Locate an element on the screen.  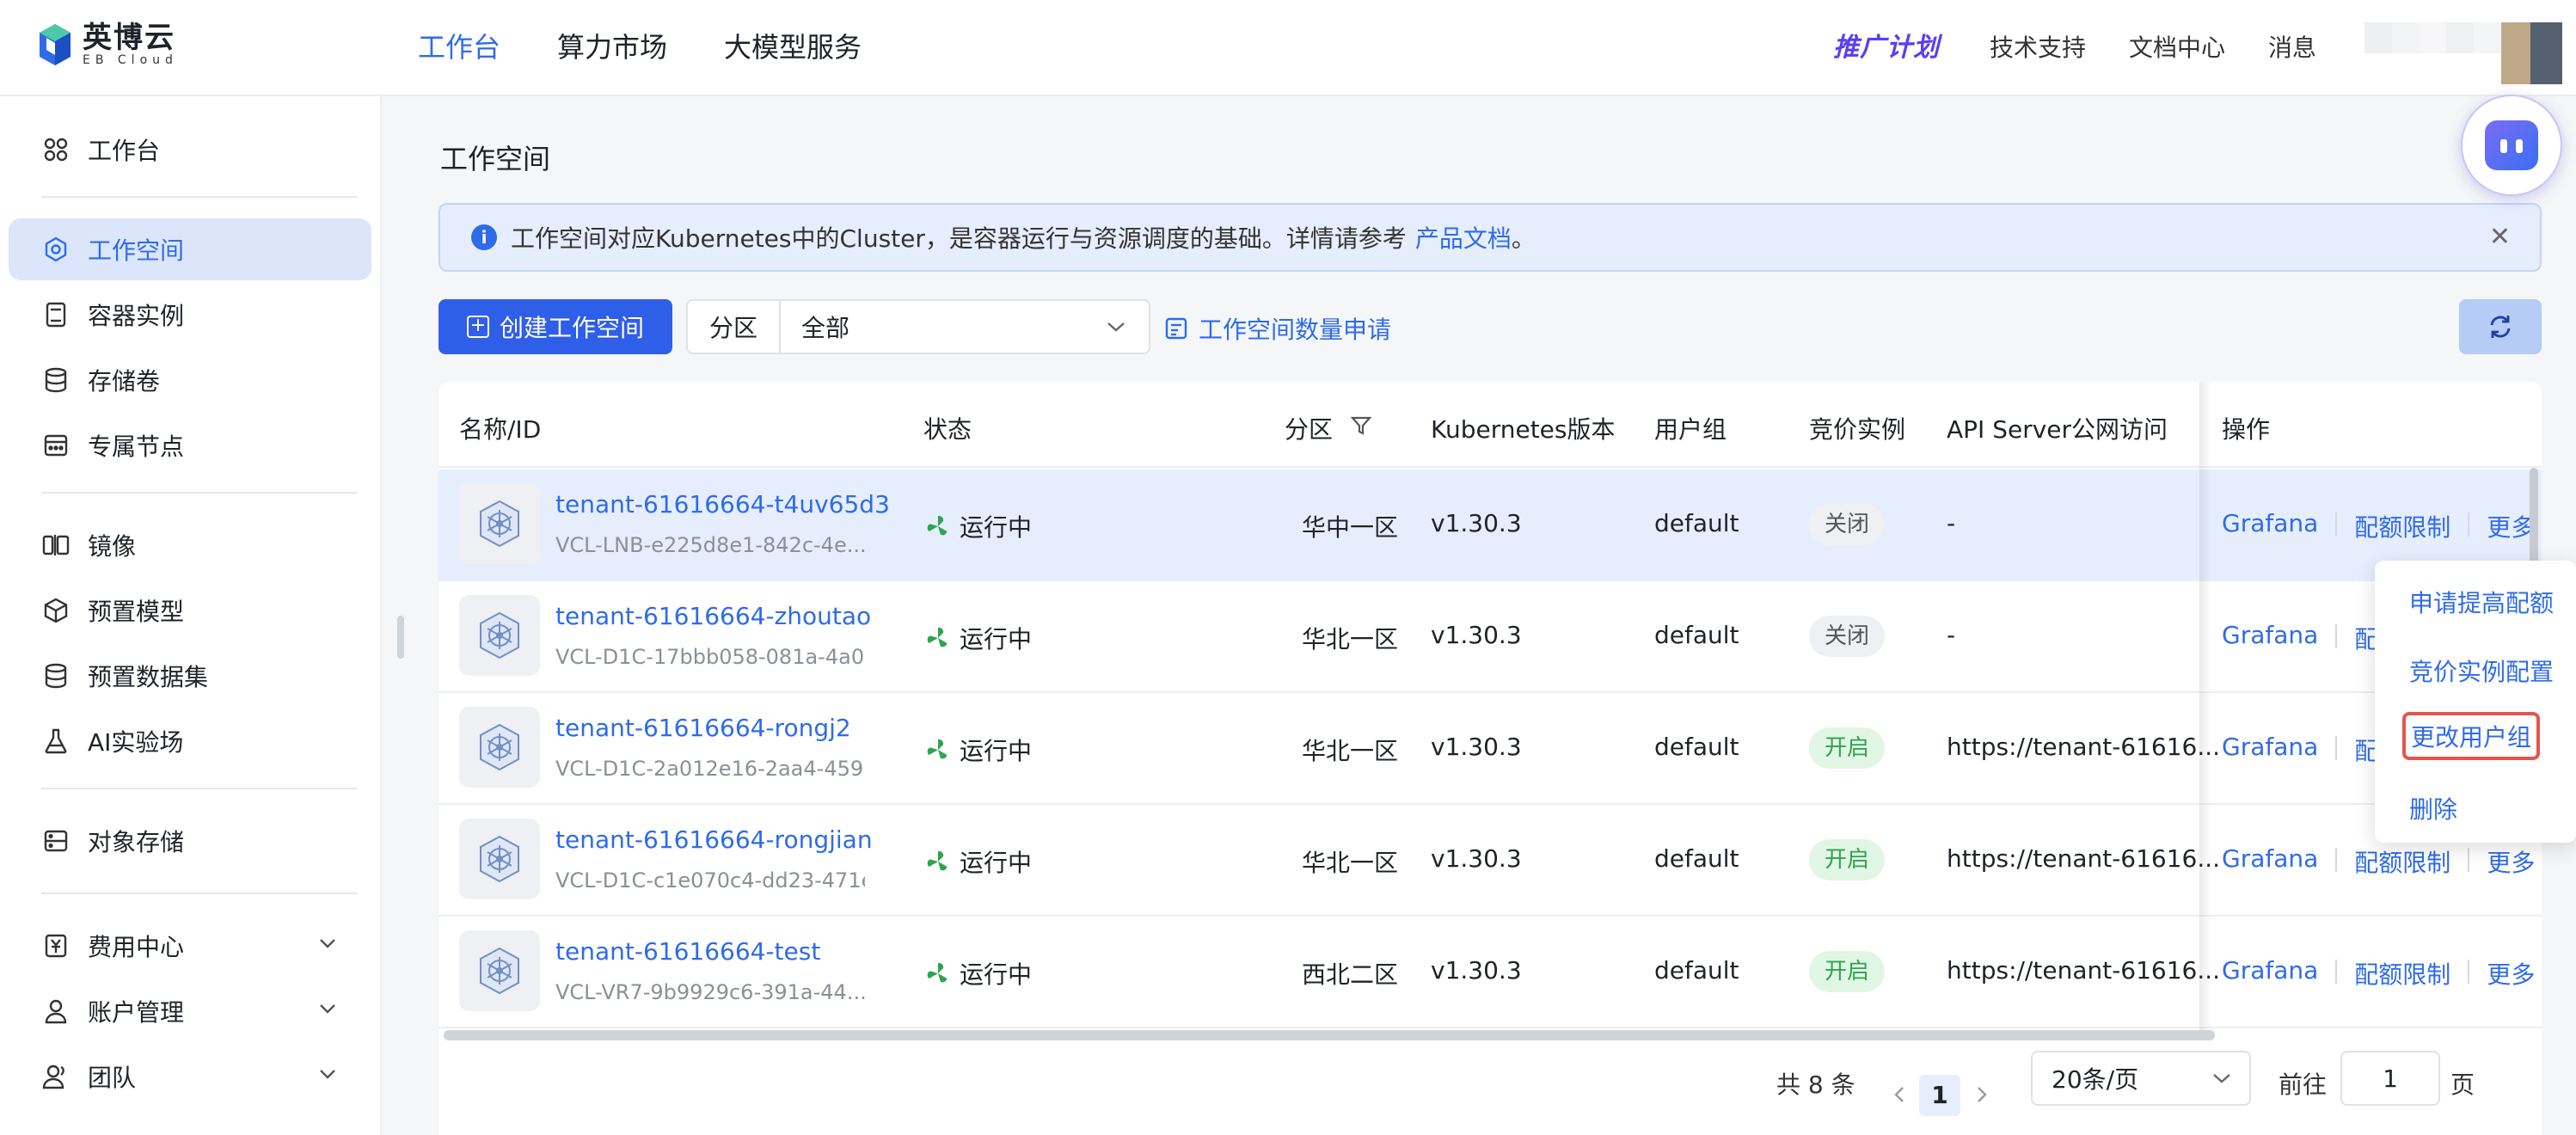
workspace-name-link: tenant-61616664-rongj2 is located at coordinates (703, 728).